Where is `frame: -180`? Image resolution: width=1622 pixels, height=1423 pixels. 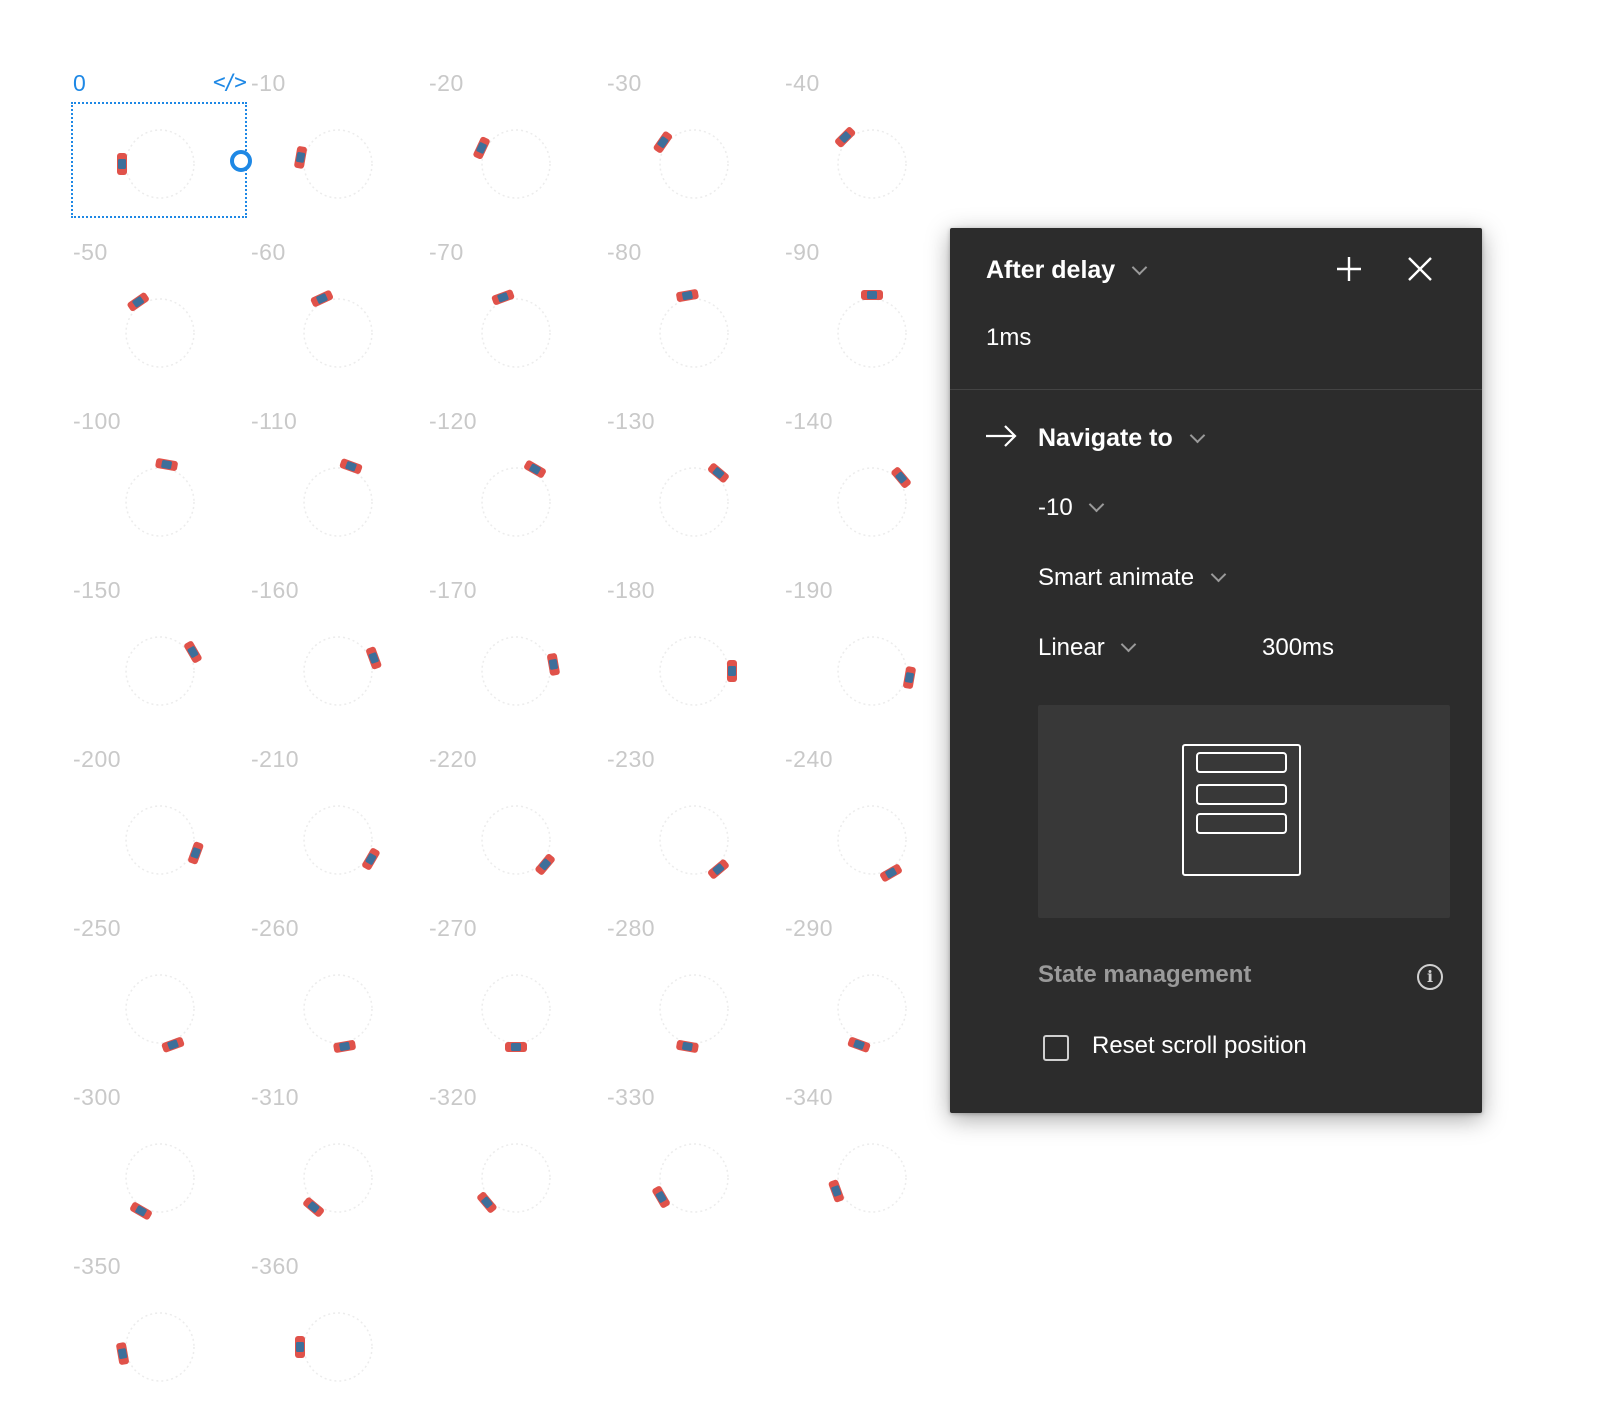 frame: -180 is located at coordinates (697, 662).